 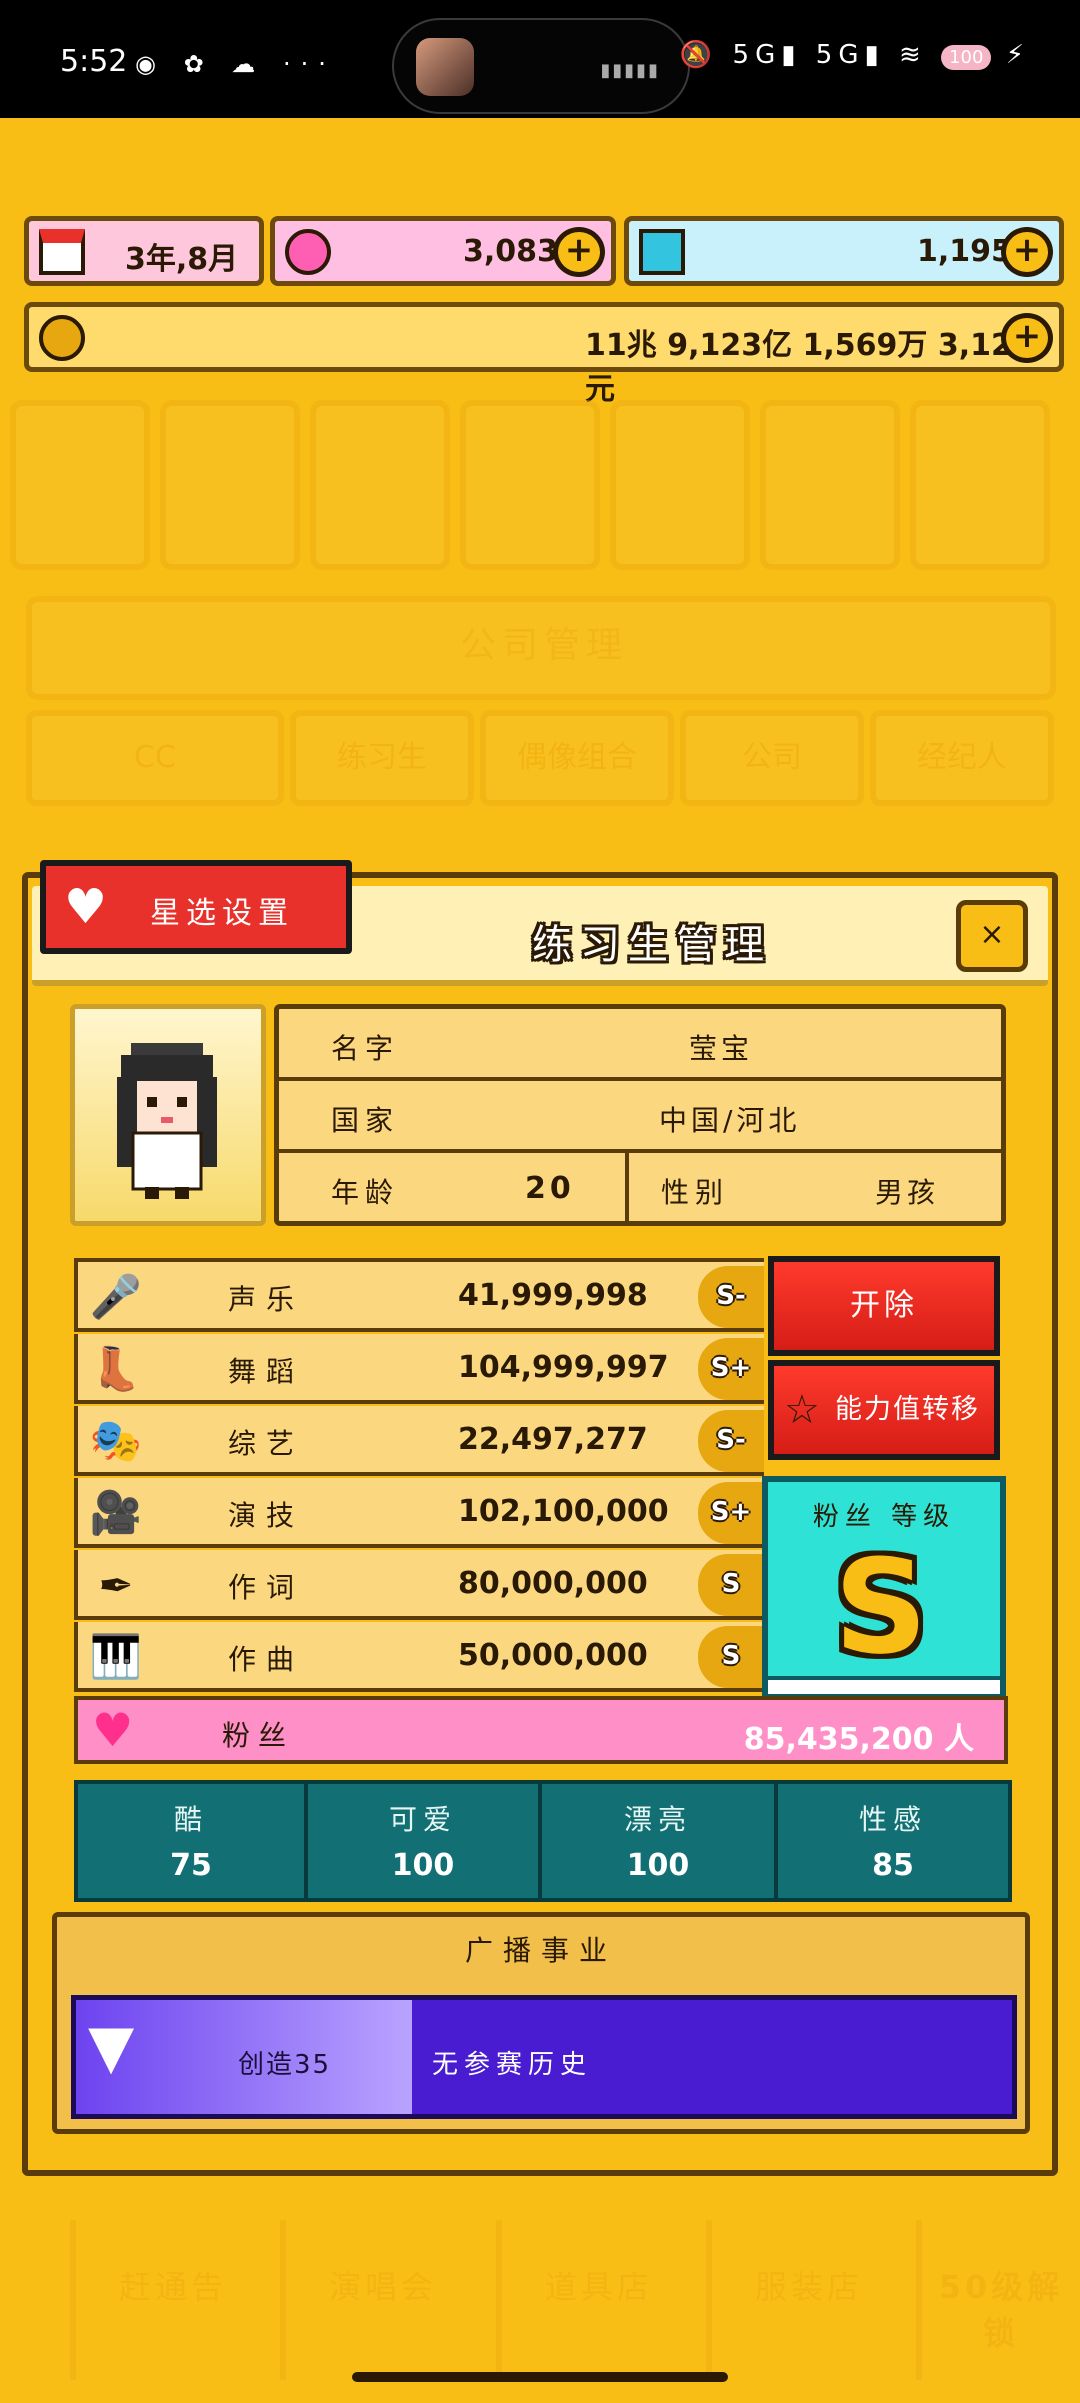 I want to click on date-value: 3年,8月, so click(x=182, y=259).